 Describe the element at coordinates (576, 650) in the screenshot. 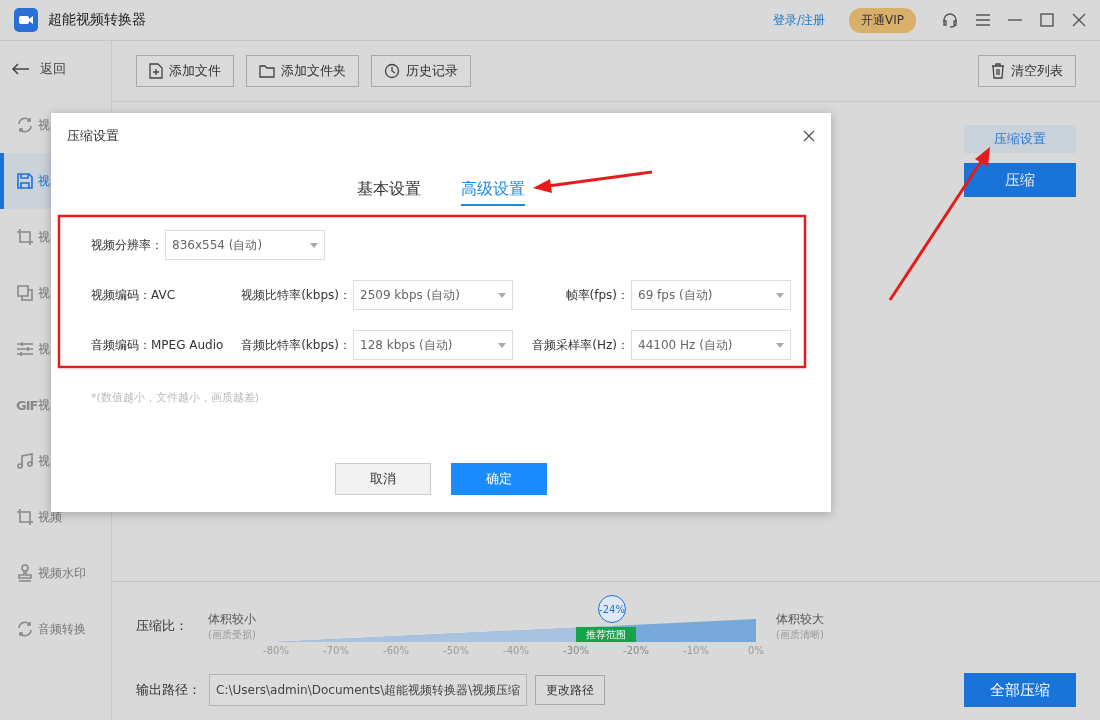

I see `tick-label: -30%` at that location.